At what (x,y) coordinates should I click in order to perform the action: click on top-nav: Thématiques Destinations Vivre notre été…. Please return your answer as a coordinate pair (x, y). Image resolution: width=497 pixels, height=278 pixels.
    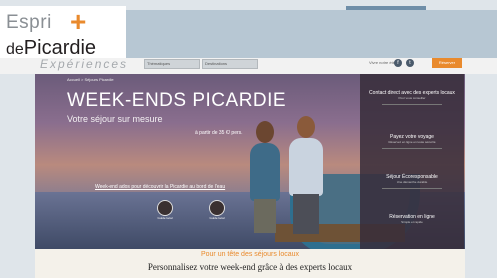
    Looking at the image, I should click on (298, 64).